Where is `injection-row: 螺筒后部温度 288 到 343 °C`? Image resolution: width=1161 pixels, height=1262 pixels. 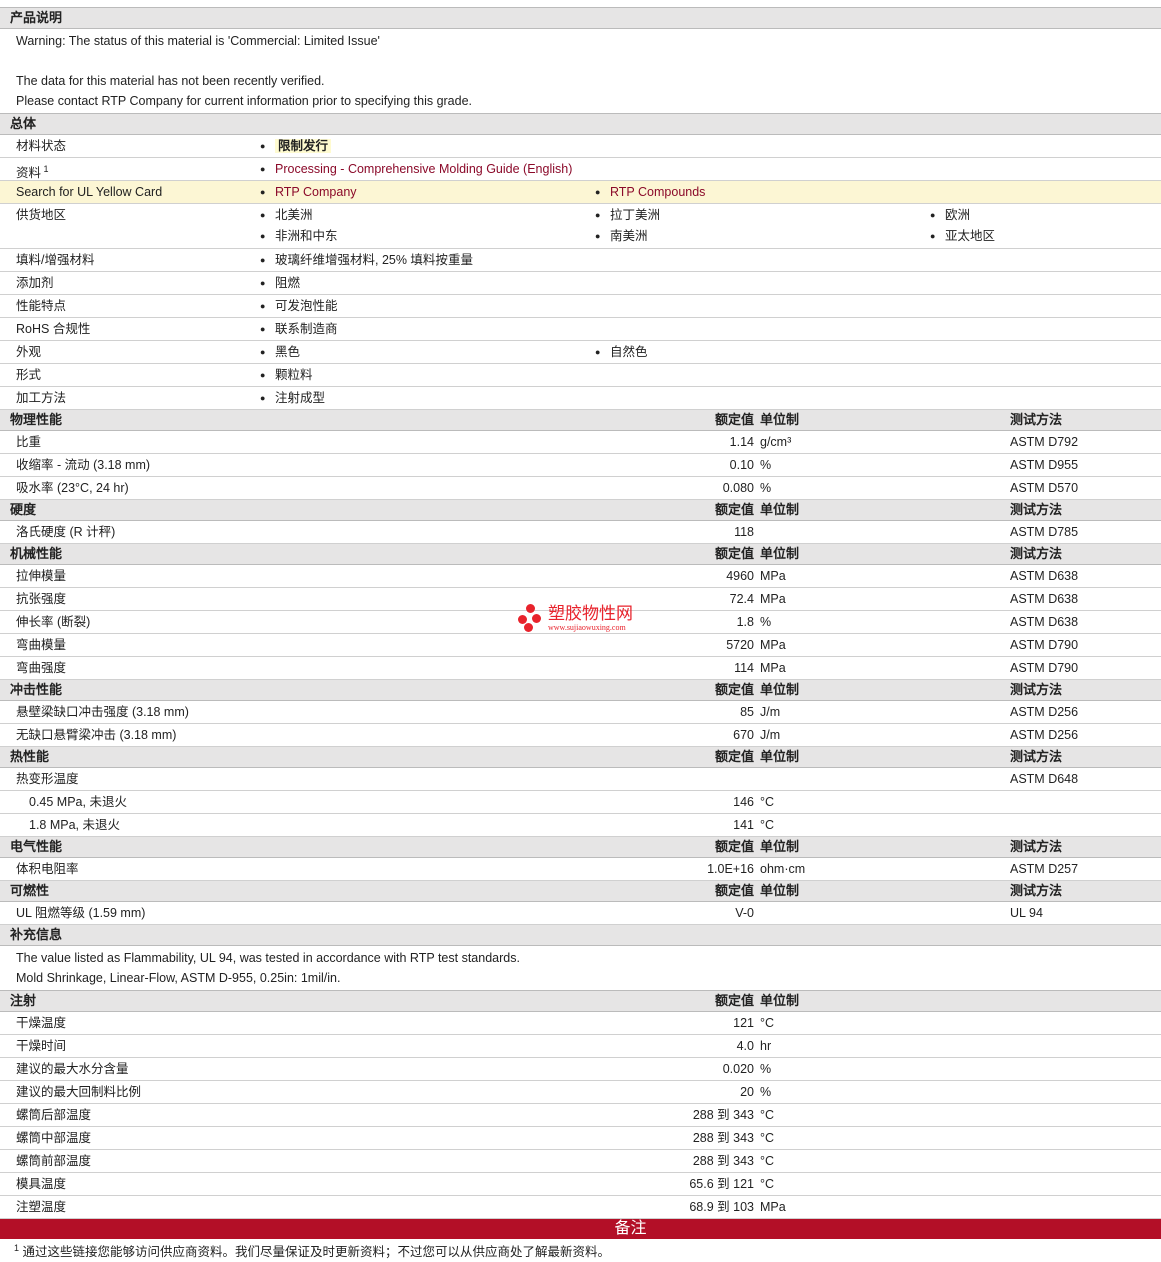
injection-row: 螺筒后部温度 288 到 343 °C is located at coordinates (580, 1115).